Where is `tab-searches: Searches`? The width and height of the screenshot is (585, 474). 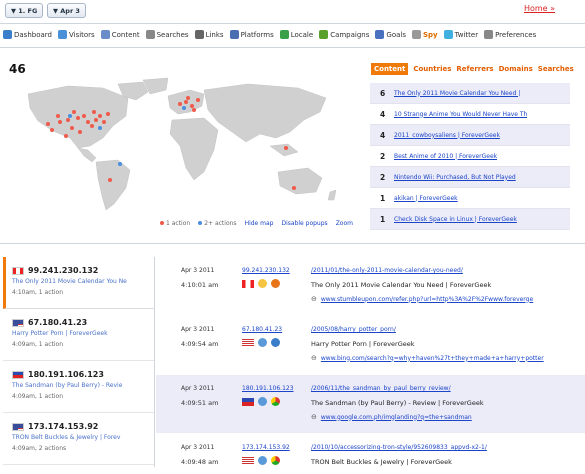 tab-searches: Searches is located at coordinates (556, 70).